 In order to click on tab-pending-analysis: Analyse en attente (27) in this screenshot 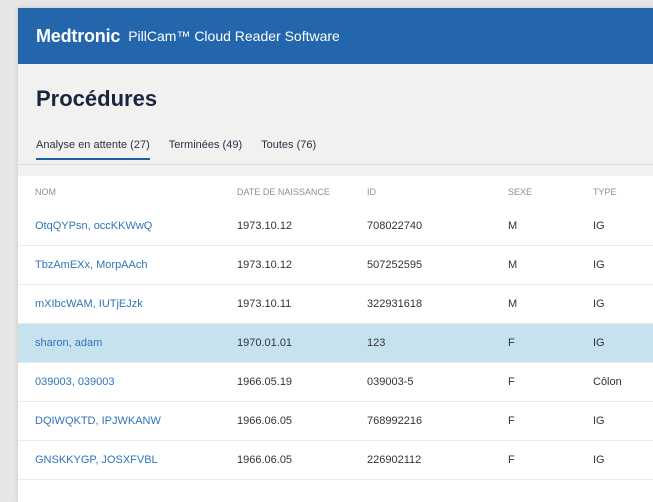, I will do `click(93, 149)`.